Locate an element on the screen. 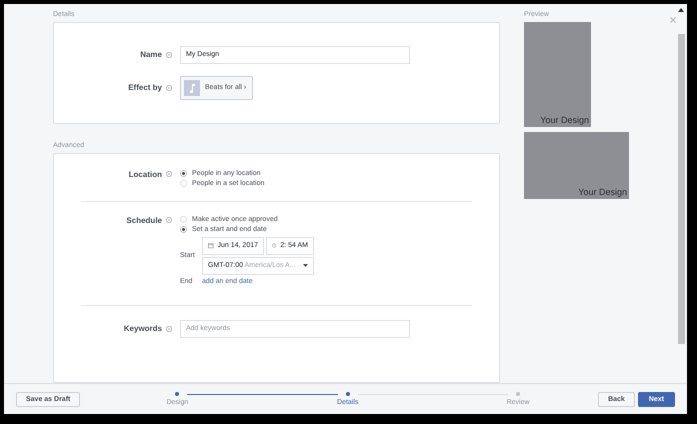 This screenshot has width=697, height=424. close-icon is located at coordinates (673, 20).